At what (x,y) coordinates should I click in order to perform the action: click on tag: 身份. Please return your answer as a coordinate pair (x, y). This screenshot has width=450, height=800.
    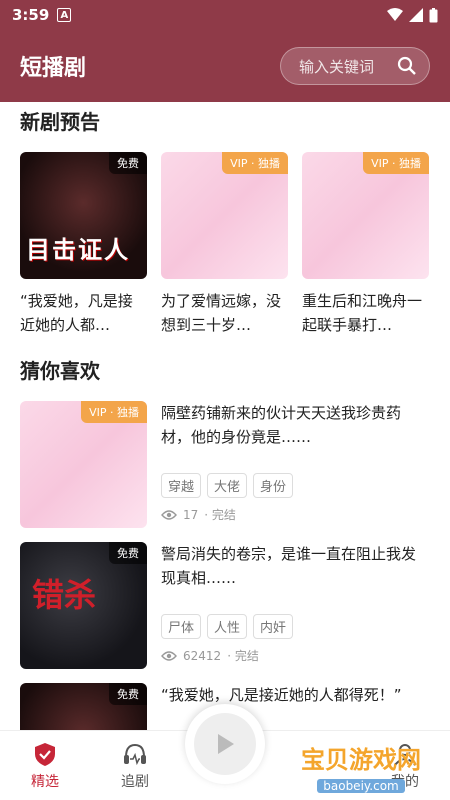
    Looking at the image, I should click on (273, 485).